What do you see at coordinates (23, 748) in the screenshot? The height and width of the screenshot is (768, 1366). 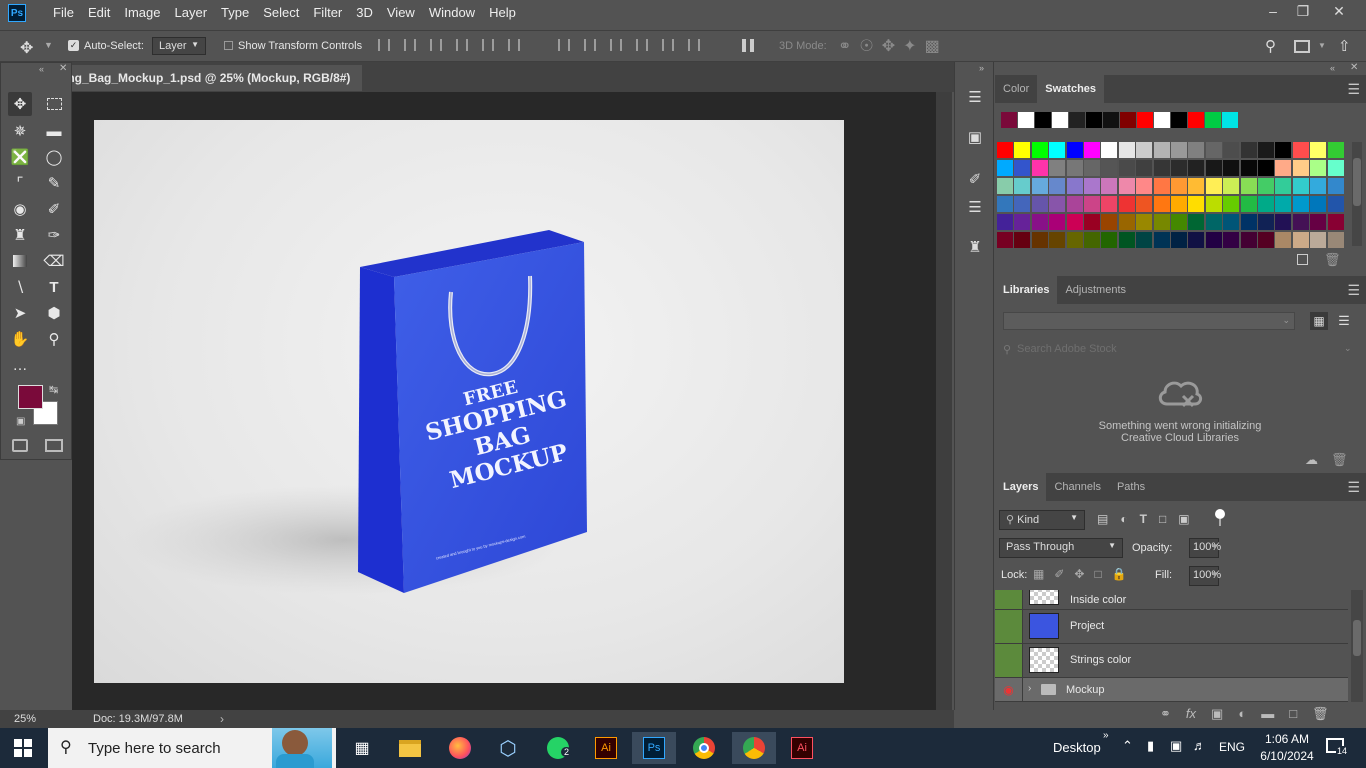 I see `windows-start-icon` at bounding box center [23, 748].